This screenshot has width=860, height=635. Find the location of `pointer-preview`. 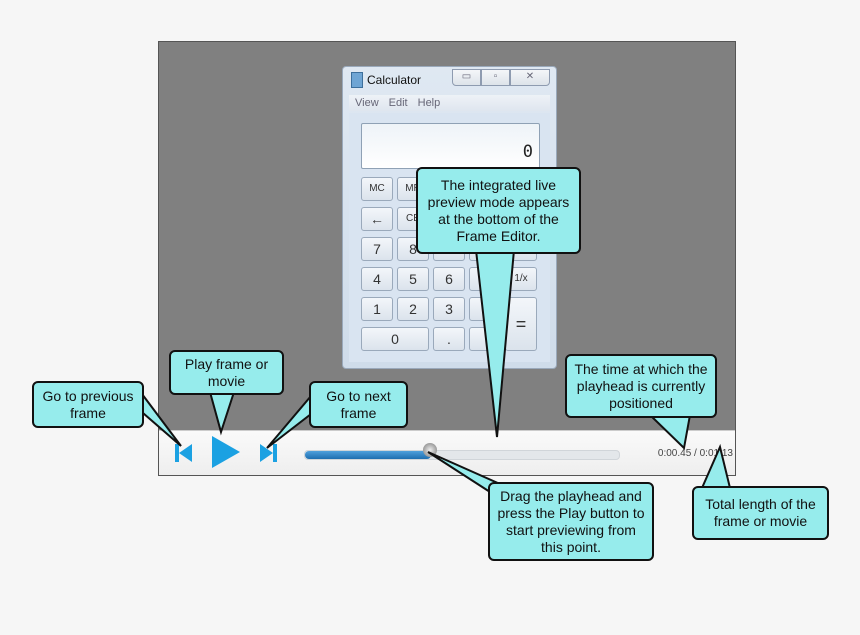

pointer-preview is located at coordinates (495, 343).